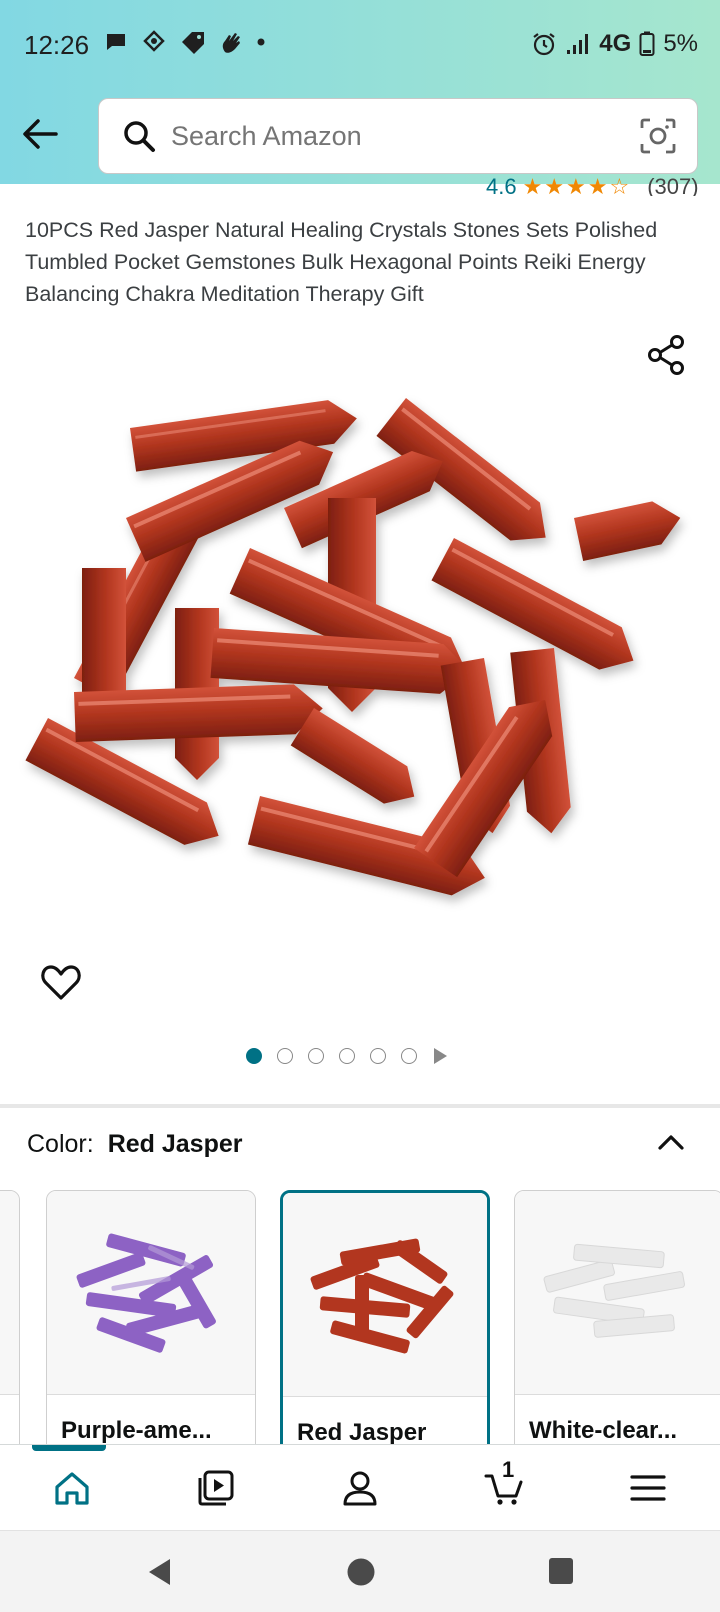 This screenshot has width=720, height=1612. What do you see at coordinates (9, 1293) in the screenshot?
I see `swatch-thumbnail` at bounding box center [9, 1293].